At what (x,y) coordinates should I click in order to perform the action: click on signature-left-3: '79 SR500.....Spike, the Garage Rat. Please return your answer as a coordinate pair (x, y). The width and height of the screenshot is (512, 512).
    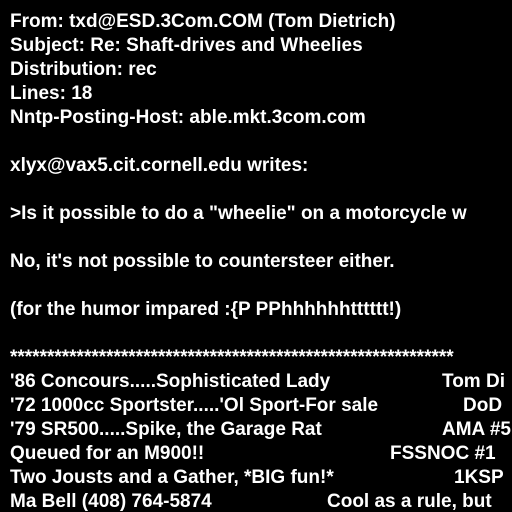
    Looking at the image, I should click on (166, 429).